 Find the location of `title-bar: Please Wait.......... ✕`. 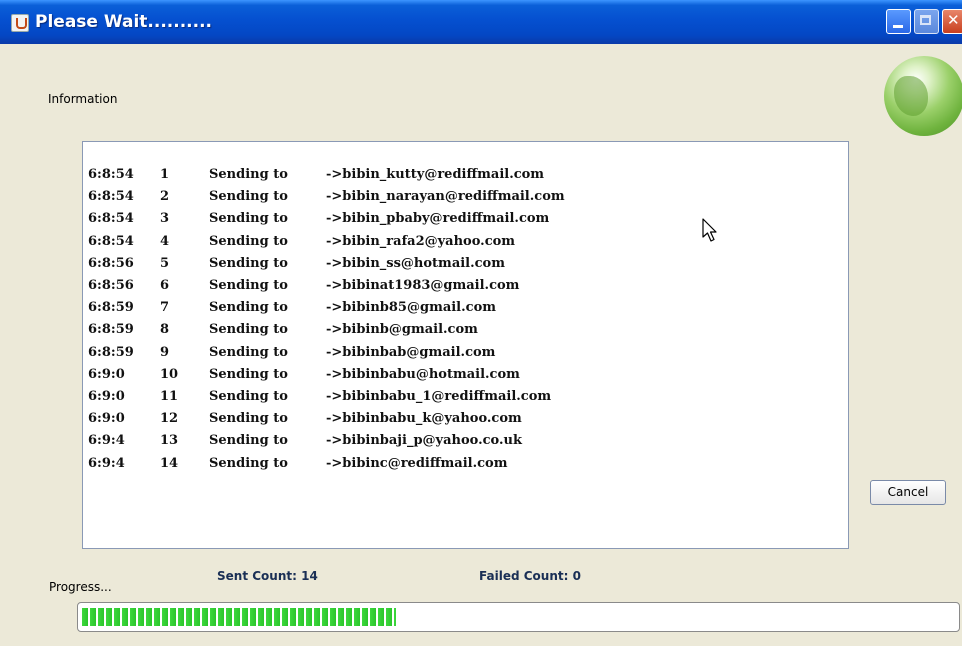

title-bar: Please Wait.......... ✕ is located at coordinates (481, 22).